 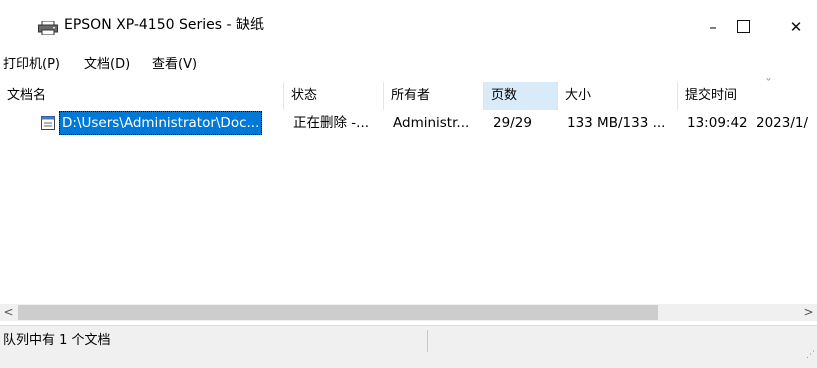 What do you see at coordinates (408, 65) in the screenshot?
I see `menu-bar: 打印机(P) 文档(D) 查看(V)` at bounding box center [408, 65].